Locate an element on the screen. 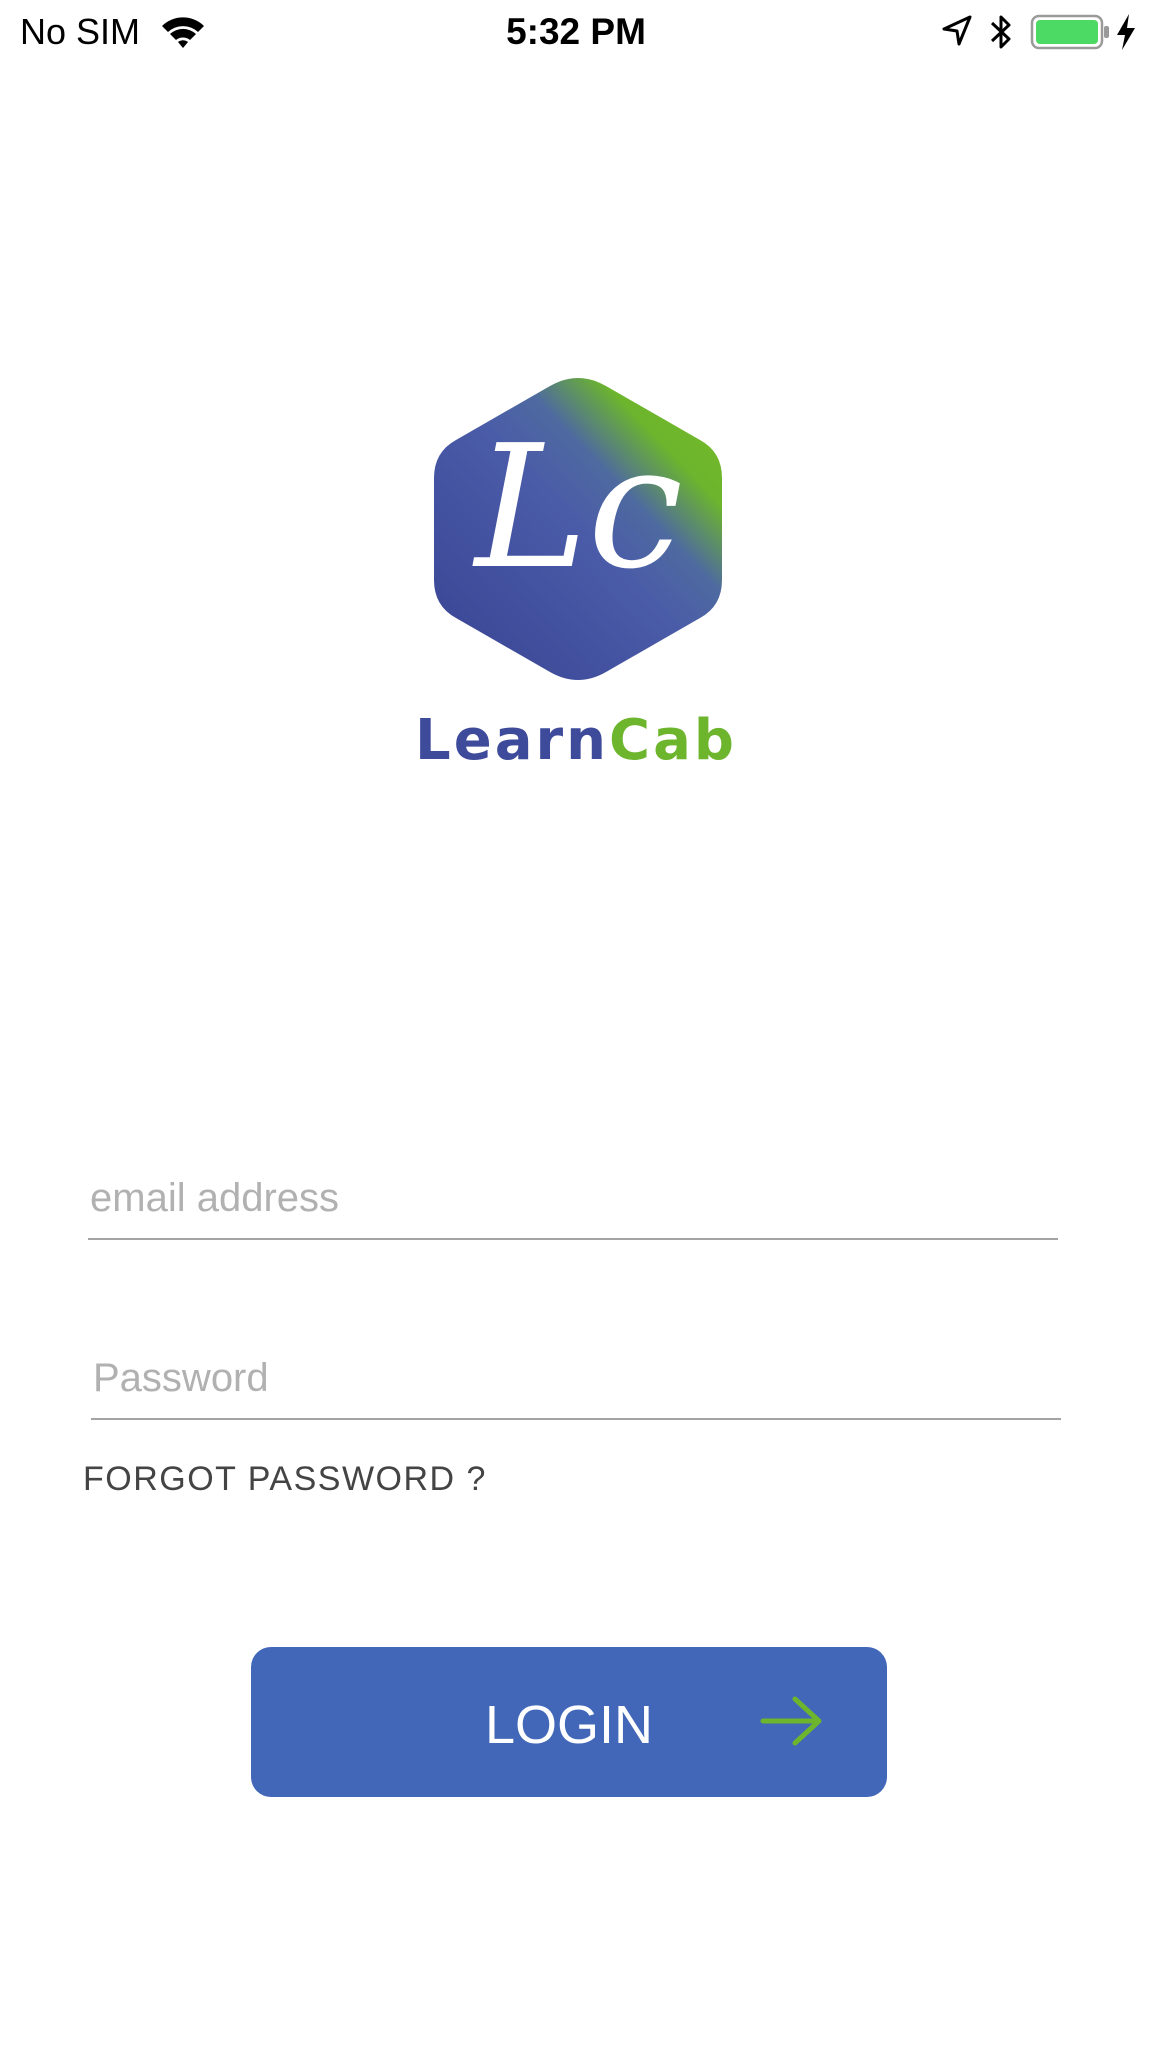  bluetooth-icon is located at coordinates (1000, 32).